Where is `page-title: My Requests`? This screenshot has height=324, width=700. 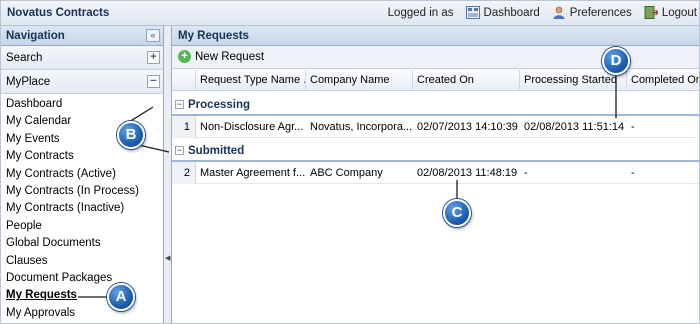
page-title: My Requests is located at coordinates (213, 36).